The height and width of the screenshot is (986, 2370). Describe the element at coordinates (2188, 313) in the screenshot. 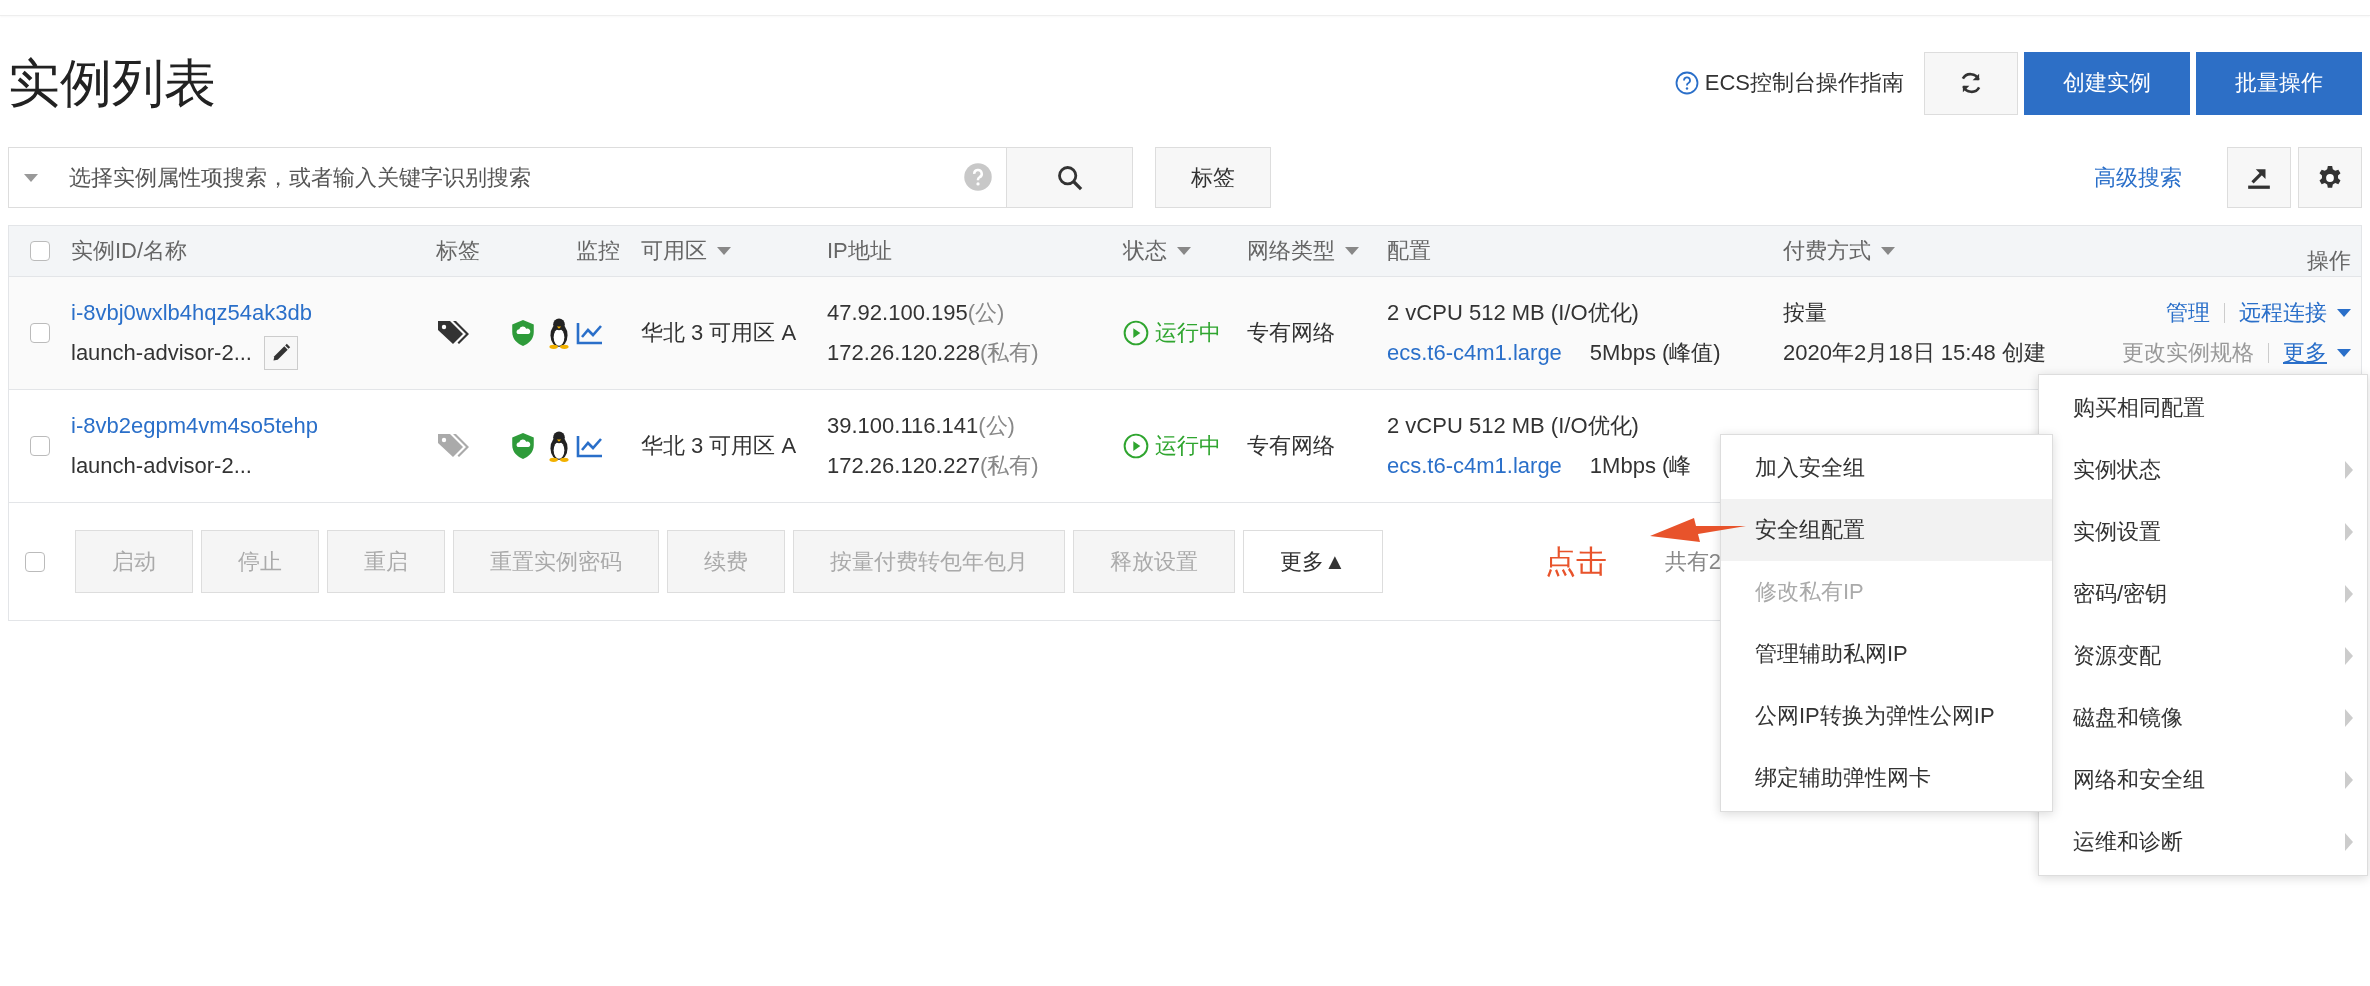

I see `action-link: 管理` at that location.